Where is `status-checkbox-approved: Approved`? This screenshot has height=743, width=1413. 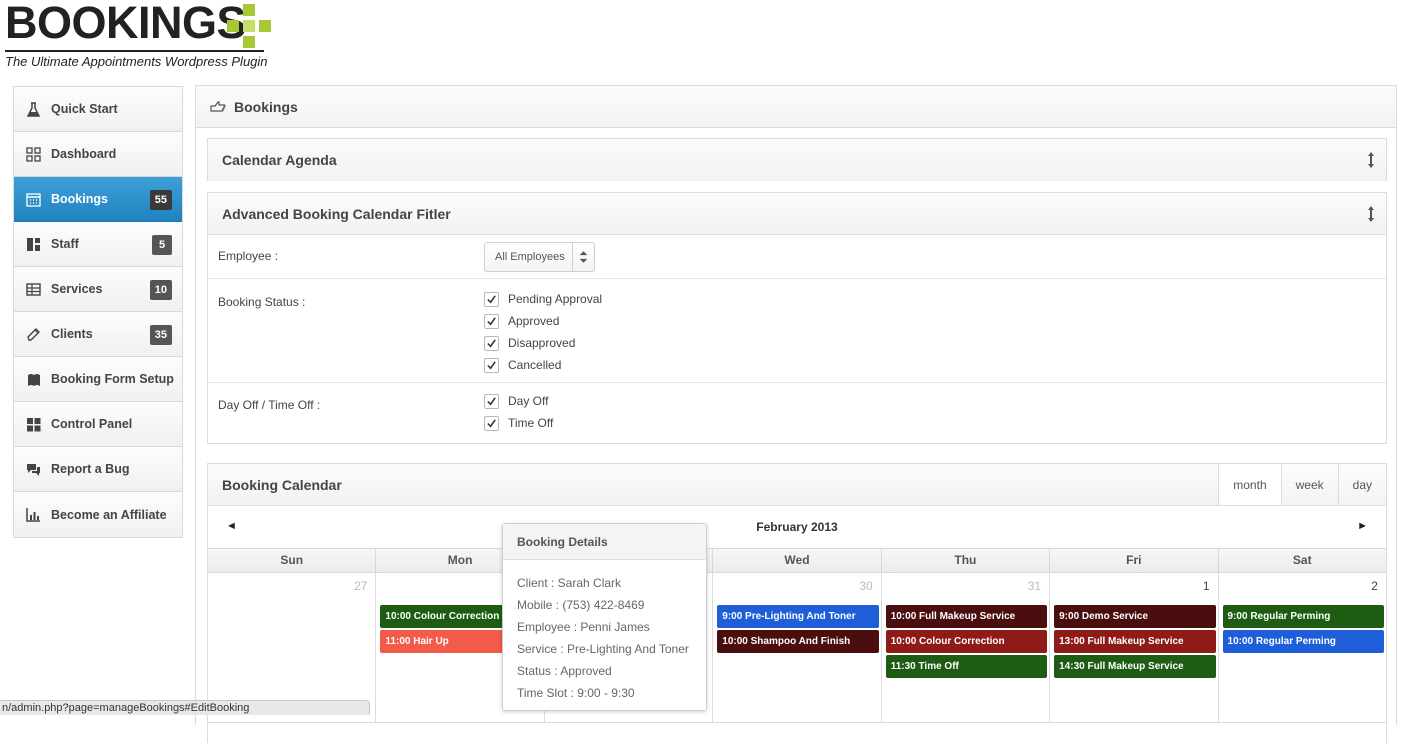 status-checkbox-approved: Approved is located at coordinates (543, 321).